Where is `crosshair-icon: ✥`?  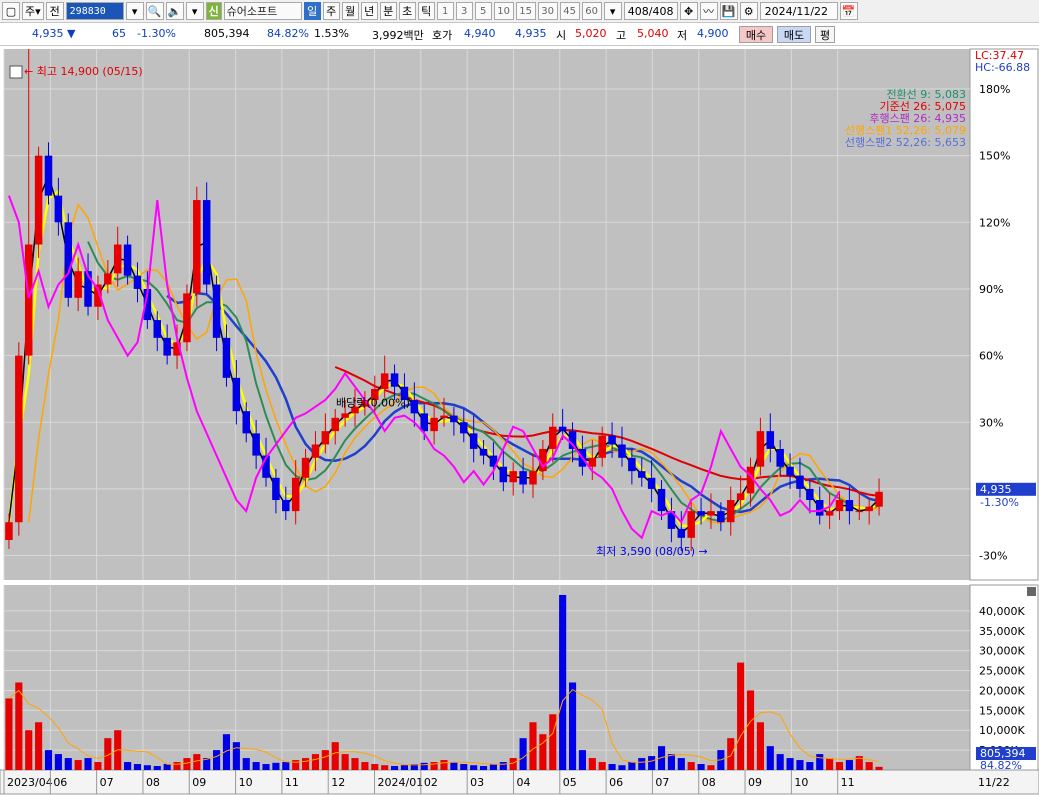
crosshair-icon: ✥ is located at coordinates (688, 11).